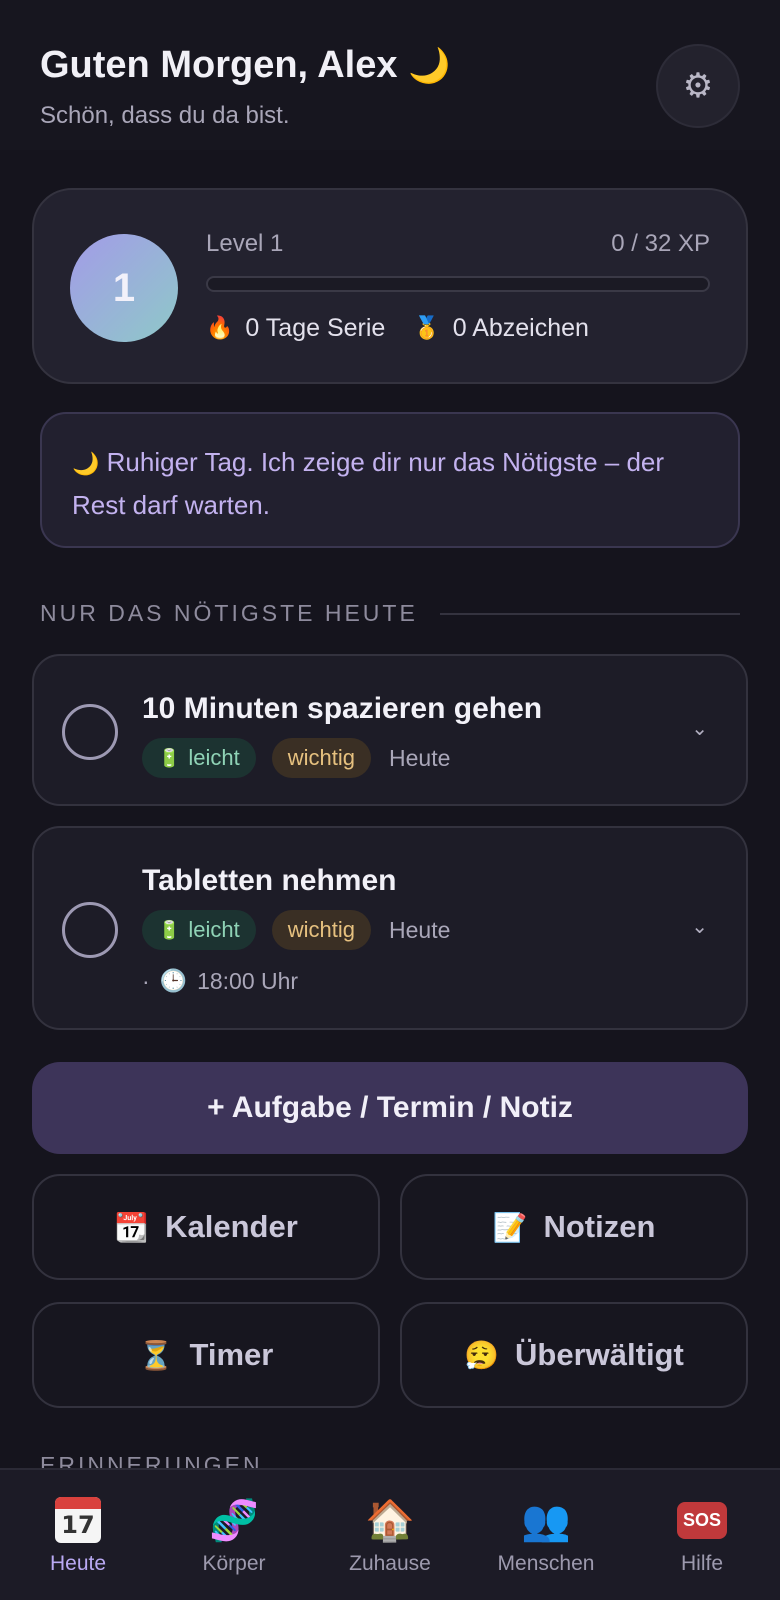  I want to click on xp-progress-bar, so click(458, 284).